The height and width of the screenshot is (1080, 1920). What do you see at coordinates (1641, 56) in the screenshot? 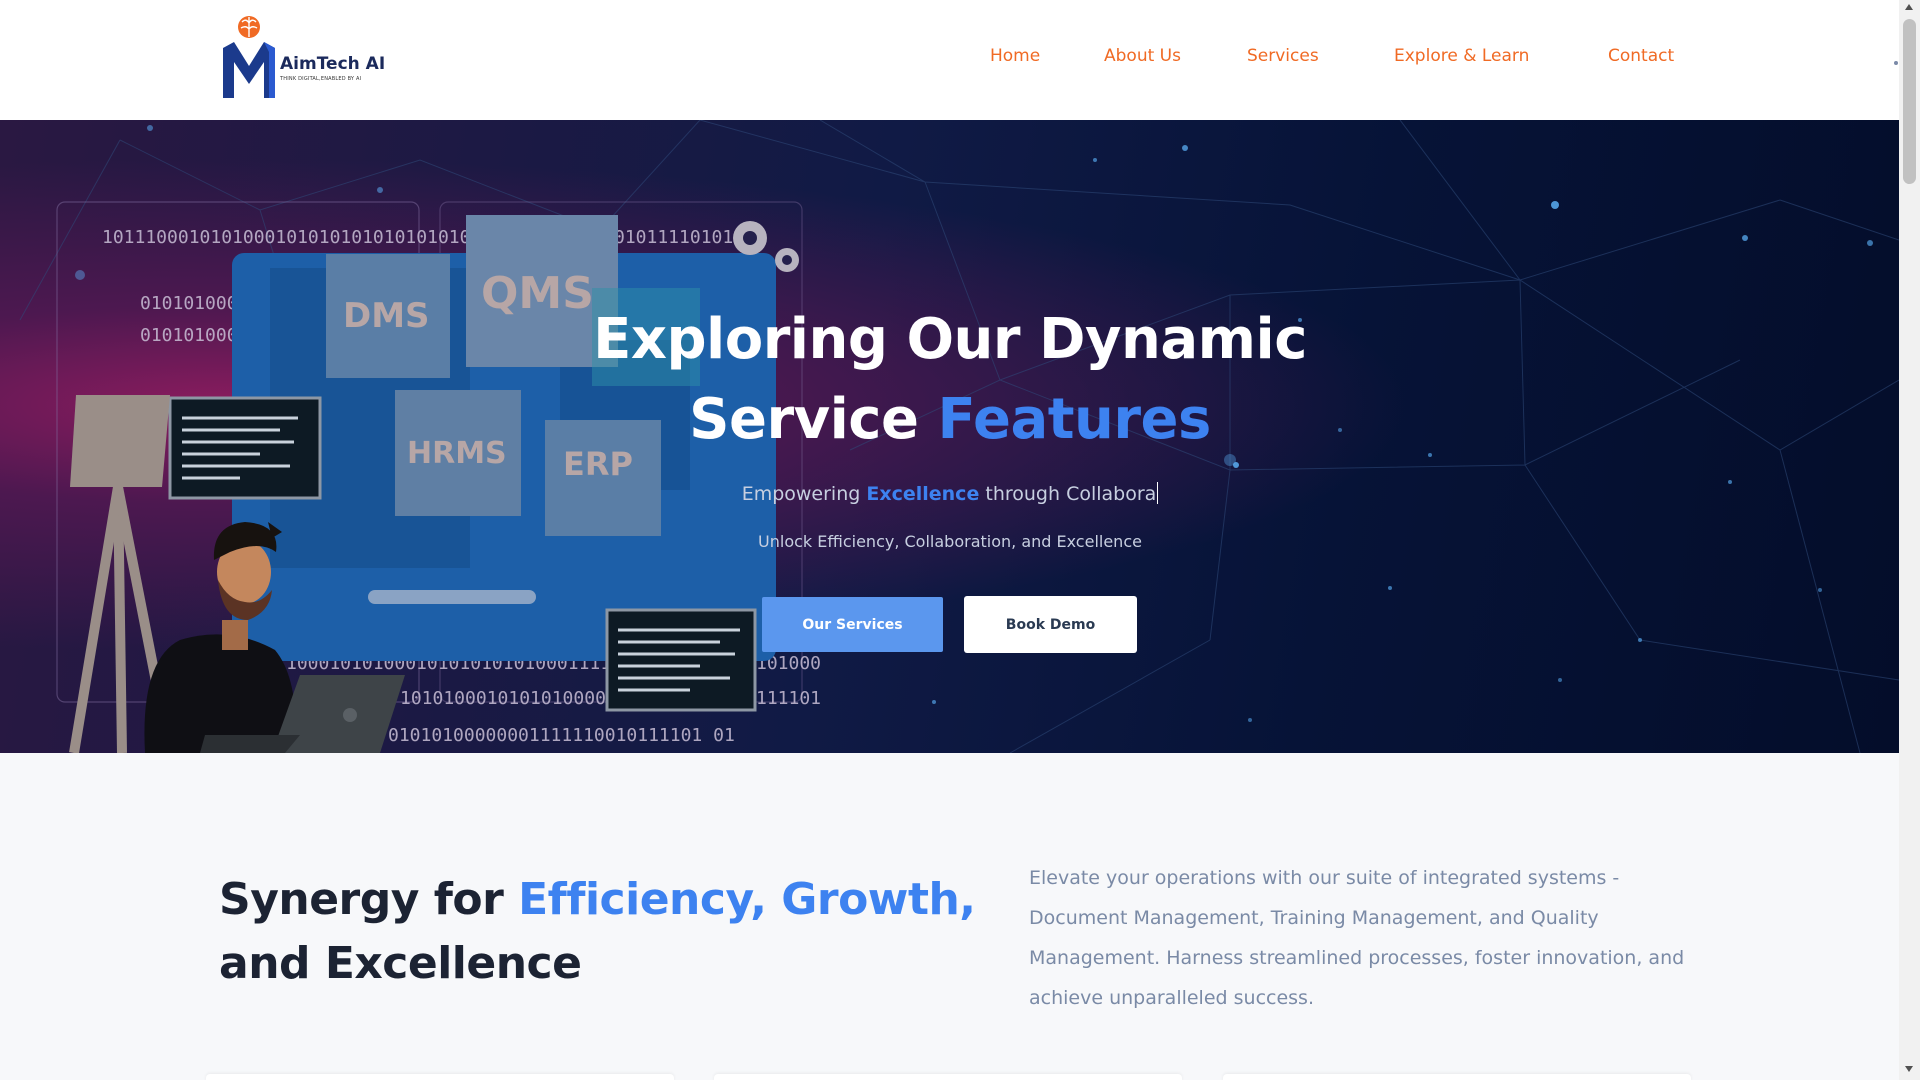
I see `nav-contact: Contact` at bounding box center [1641, 56].